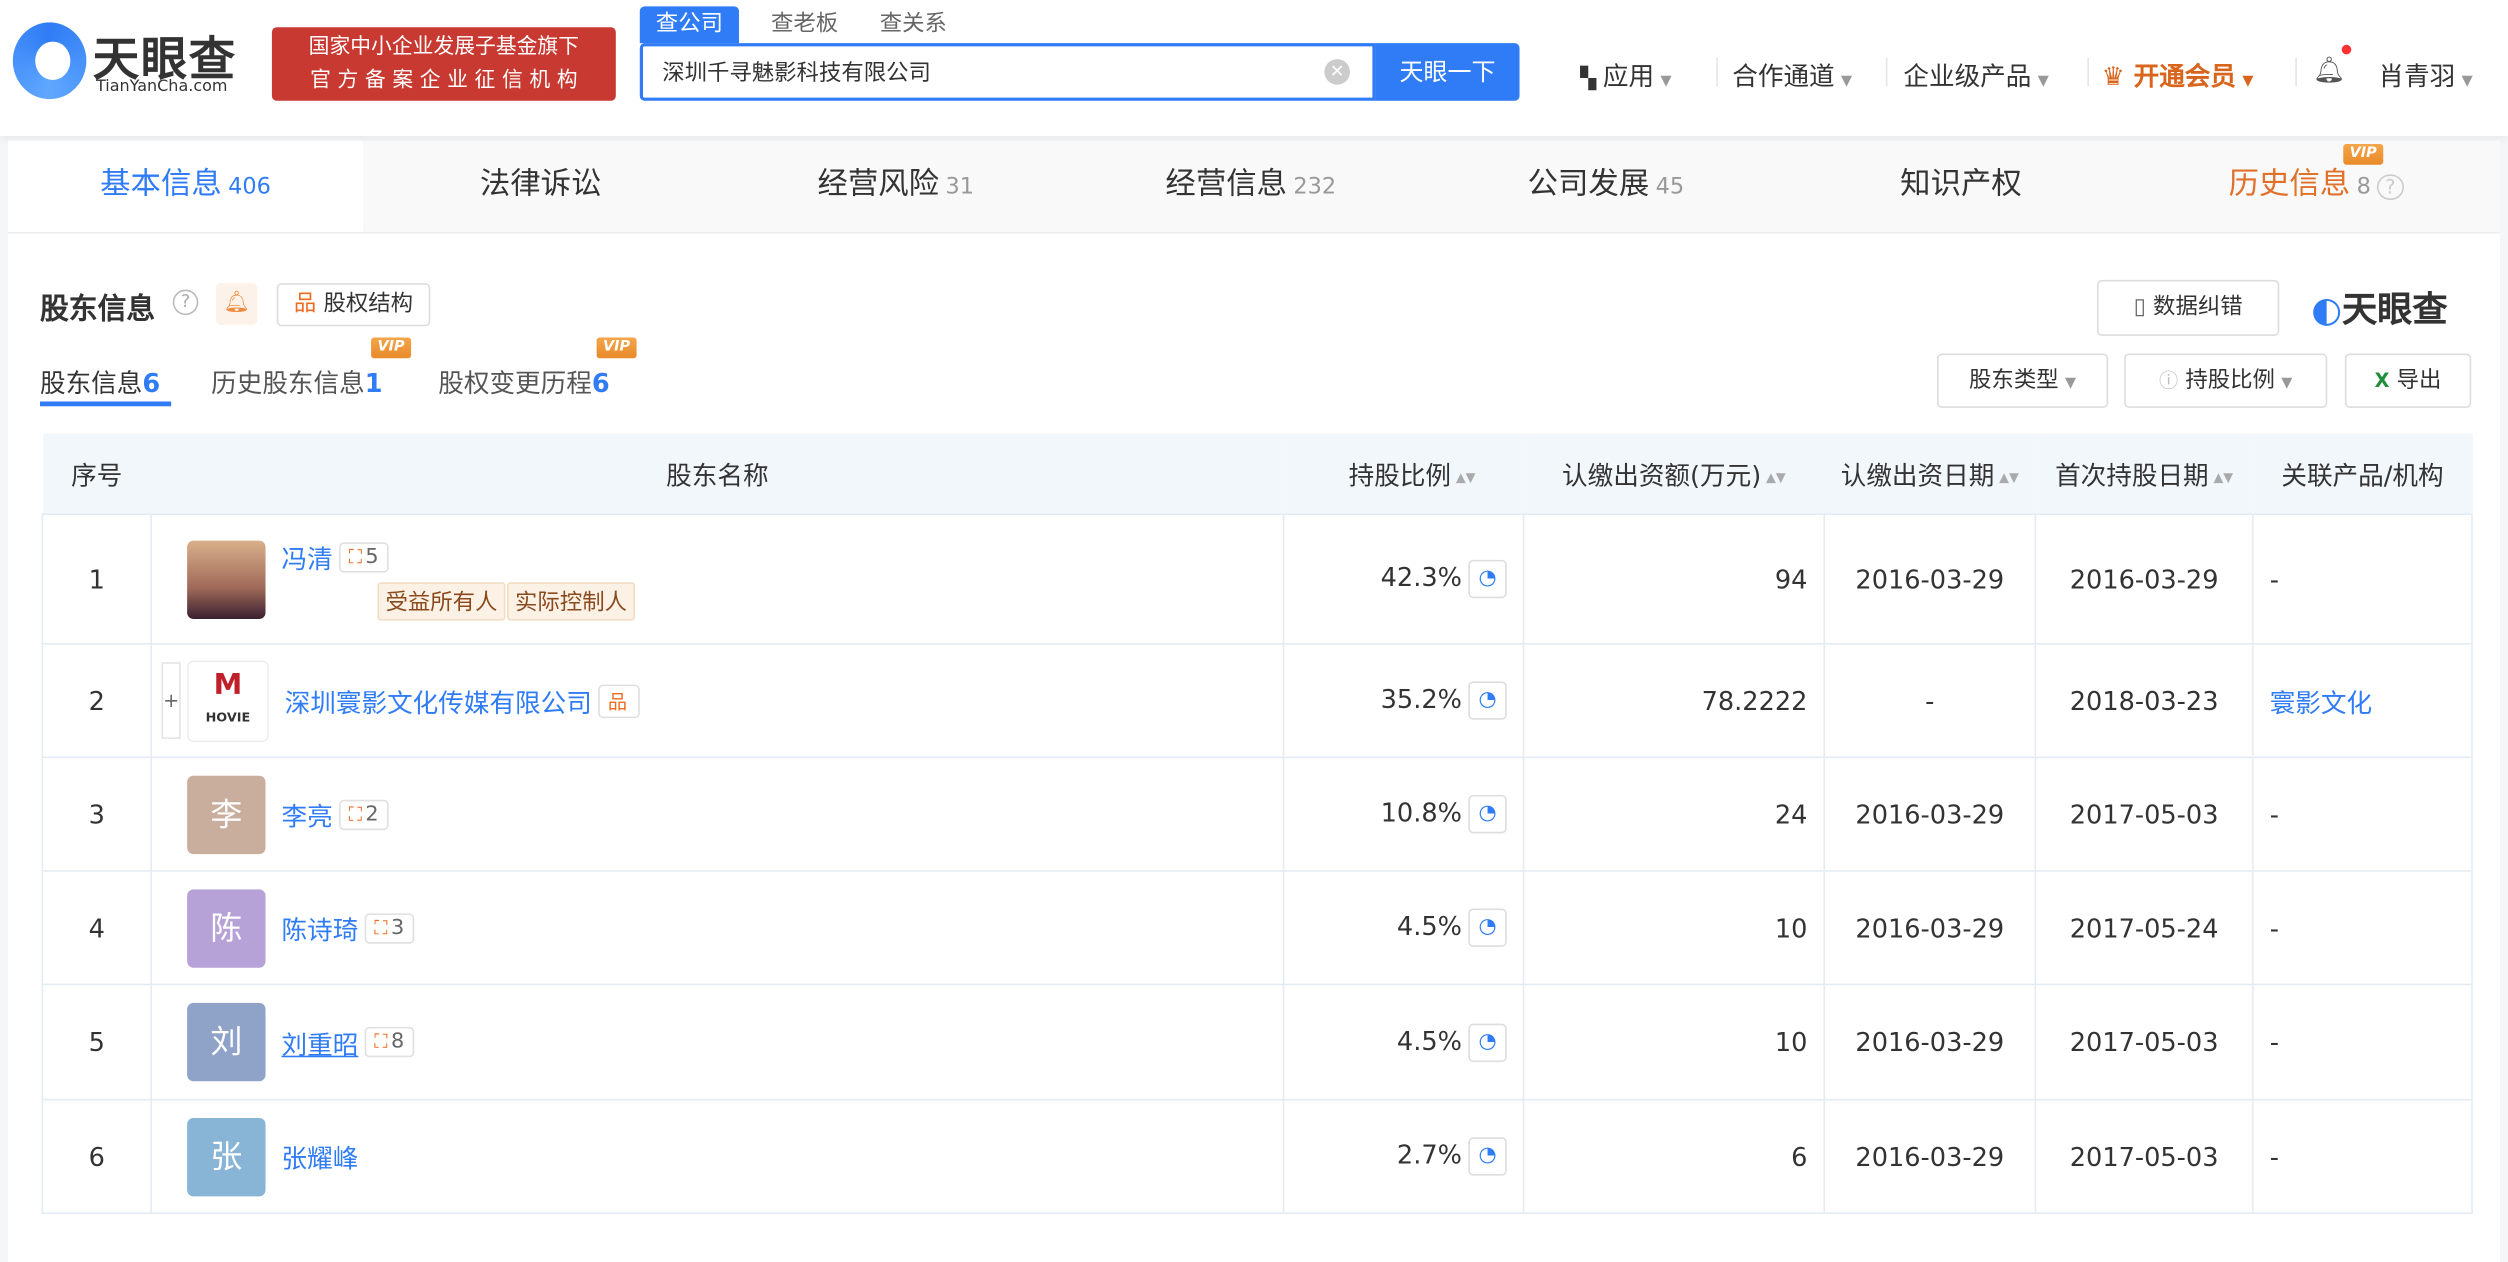  Describe the element at coordinates (1588, 184) in the screenshot. I see `tab-label: 公司发展` at that location.